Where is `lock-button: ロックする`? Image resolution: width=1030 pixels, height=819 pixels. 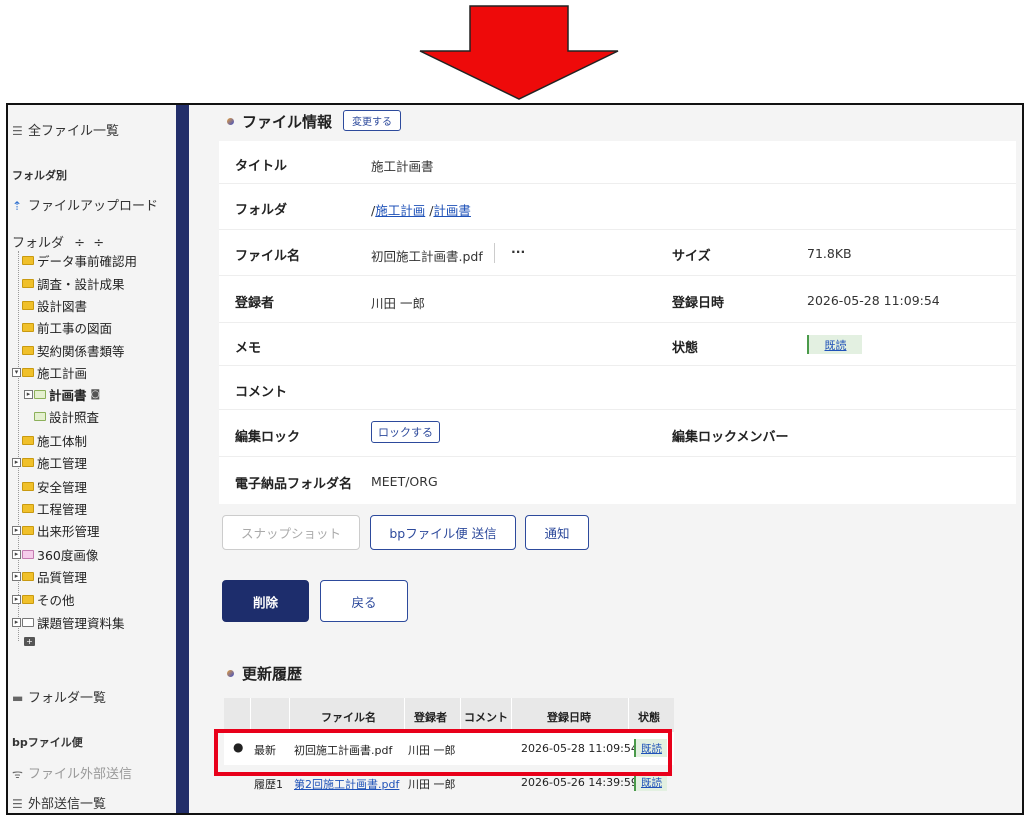
lock-button: ロックする is located at coordinates (405, 432).